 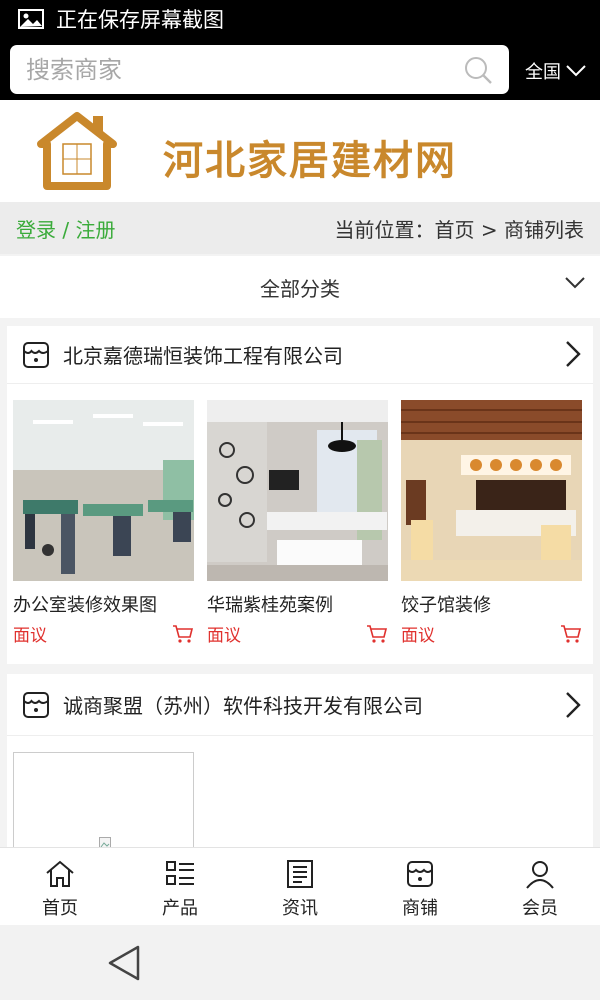 I want to click on tab-home: 首页, so click(x=60, y=886).